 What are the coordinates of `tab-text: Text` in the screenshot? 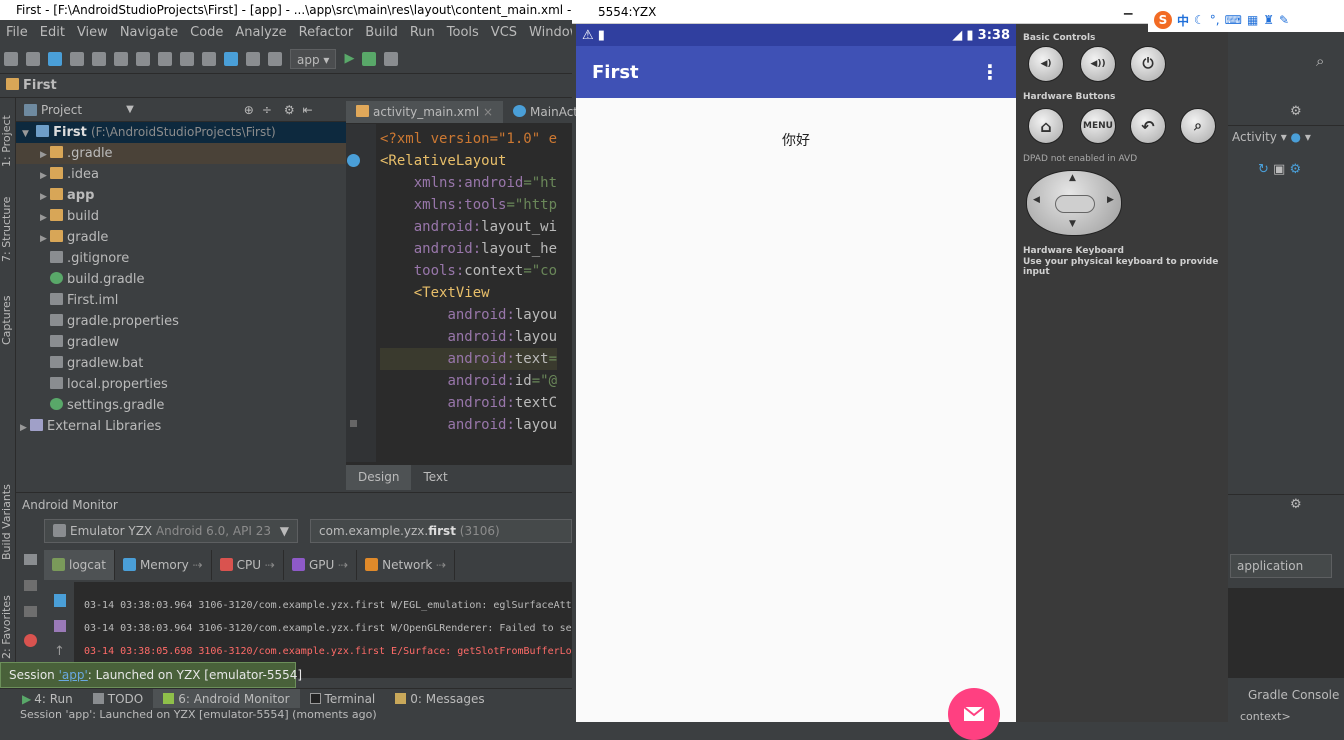 It's located at (435, 477).